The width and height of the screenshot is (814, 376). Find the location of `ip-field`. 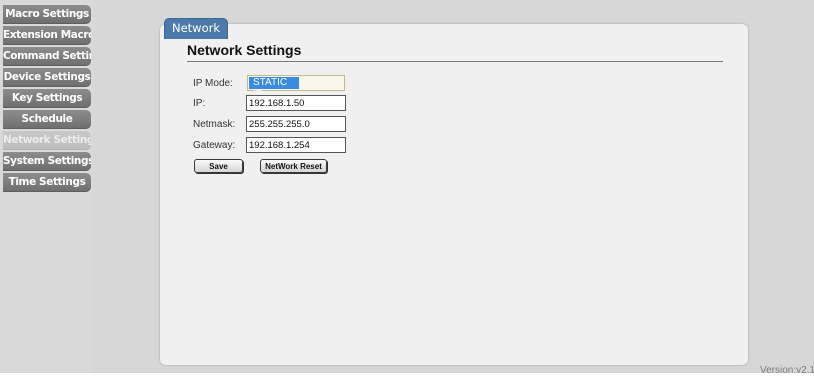

ip-field is located at coordinates (296, 103).